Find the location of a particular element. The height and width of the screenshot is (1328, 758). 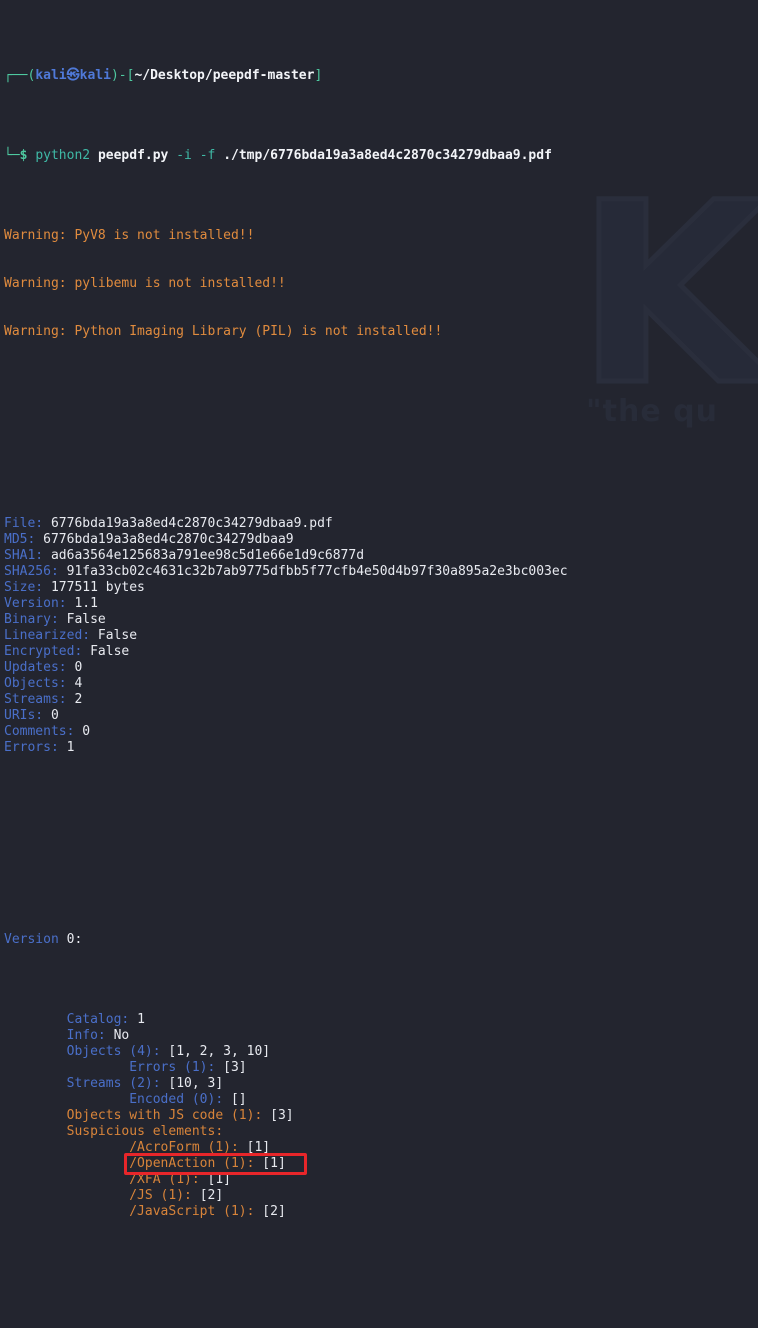

file-info-value: 1.1 is located at coordinates (86, 603).